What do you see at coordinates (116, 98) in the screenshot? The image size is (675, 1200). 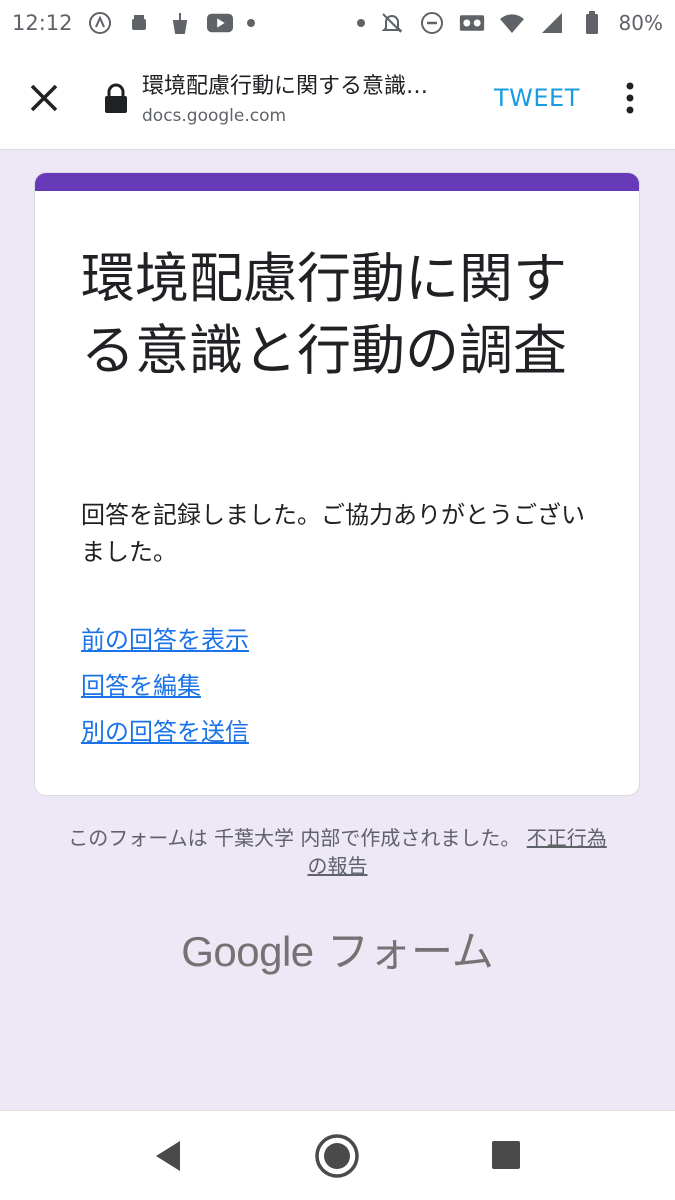 I see `lock-icon` at bounding box center [116, 98].